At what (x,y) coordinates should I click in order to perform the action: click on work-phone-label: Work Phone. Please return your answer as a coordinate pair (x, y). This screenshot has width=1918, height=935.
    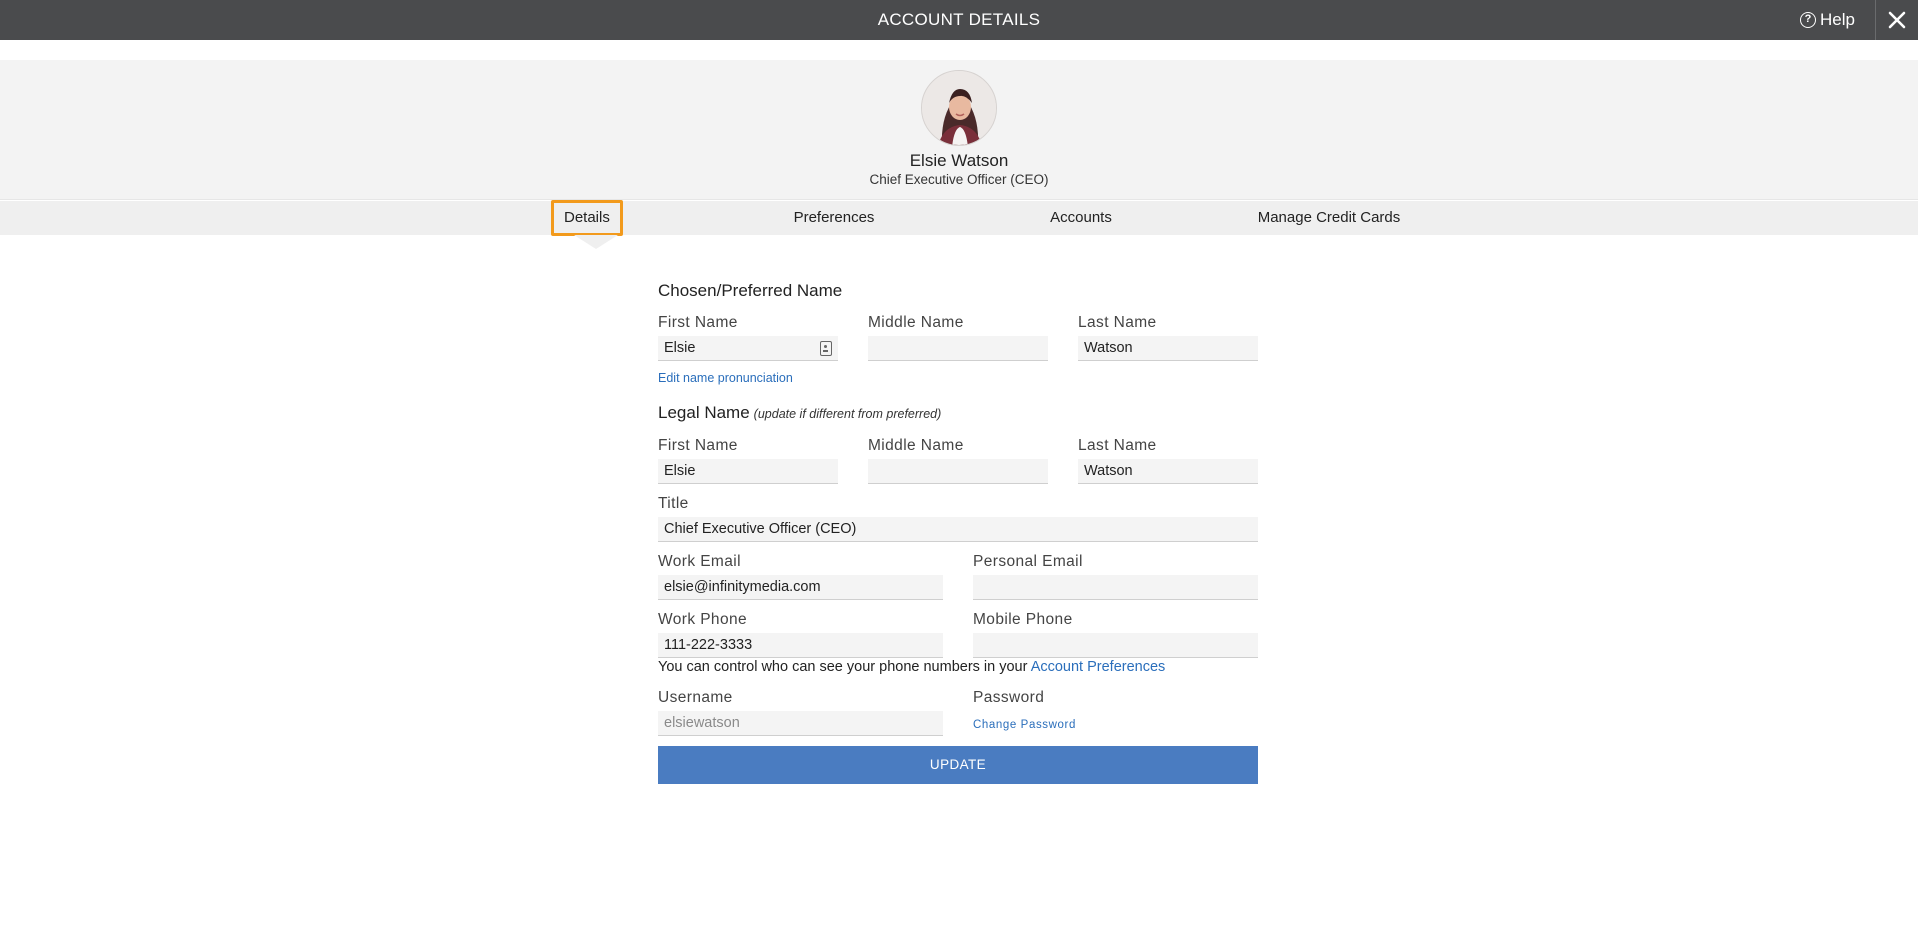
    Looking at the image, I should click on (703, 619).